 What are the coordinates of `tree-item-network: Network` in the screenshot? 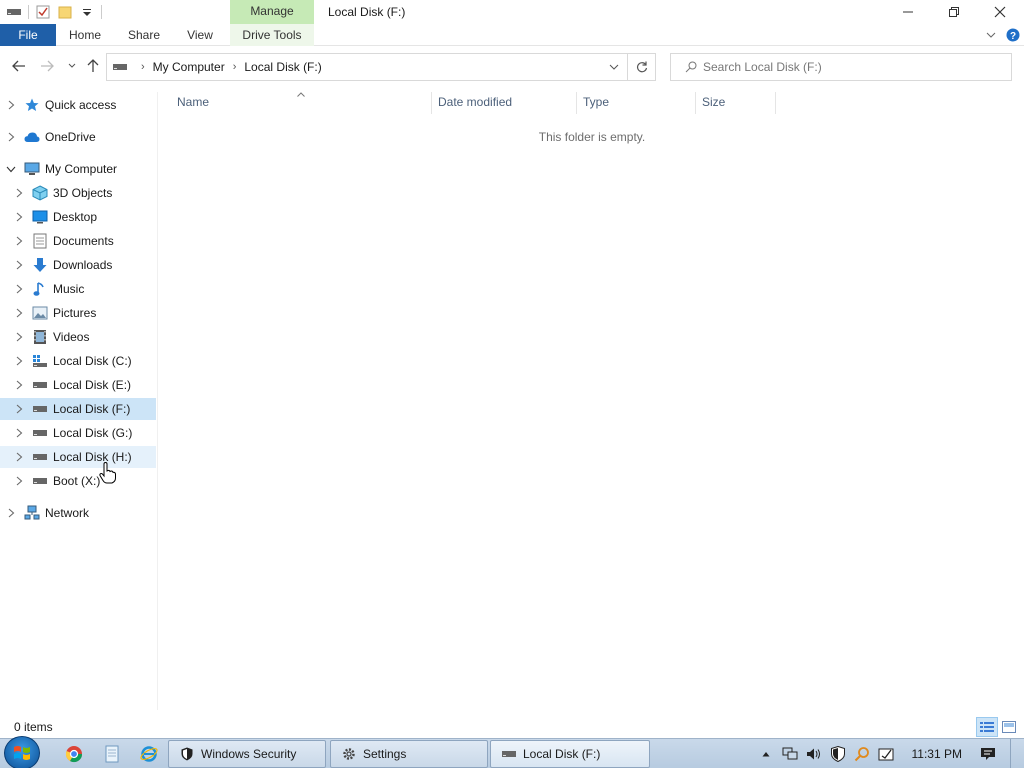 It's located at (78, 513).